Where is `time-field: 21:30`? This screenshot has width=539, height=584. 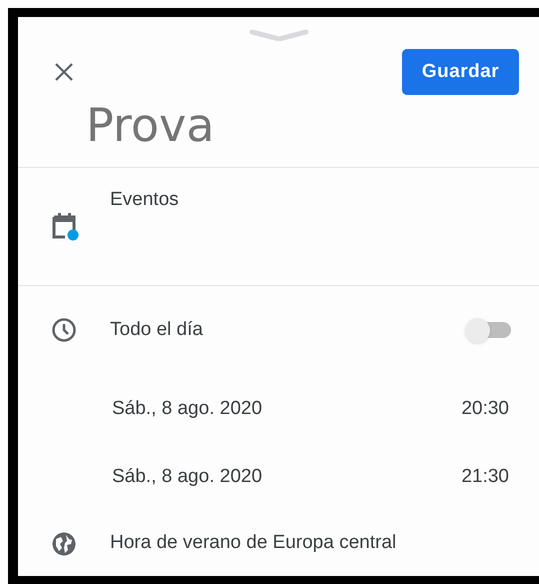 time-field: 21:30 is located at coordinates (485, 477).